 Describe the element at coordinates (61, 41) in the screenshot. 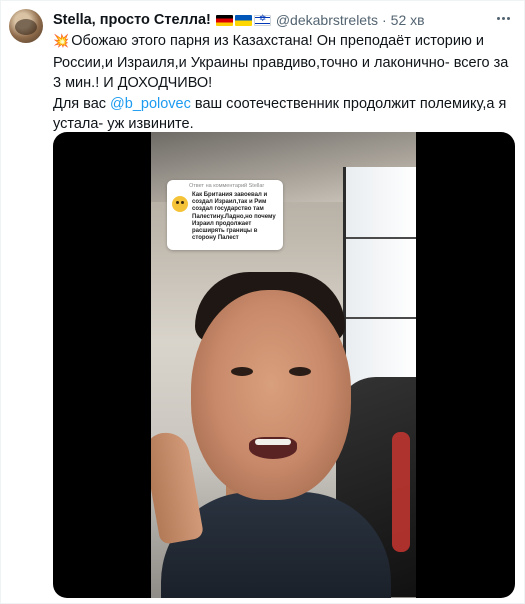

I see `collision-emoji-icon: 💥` at that location.